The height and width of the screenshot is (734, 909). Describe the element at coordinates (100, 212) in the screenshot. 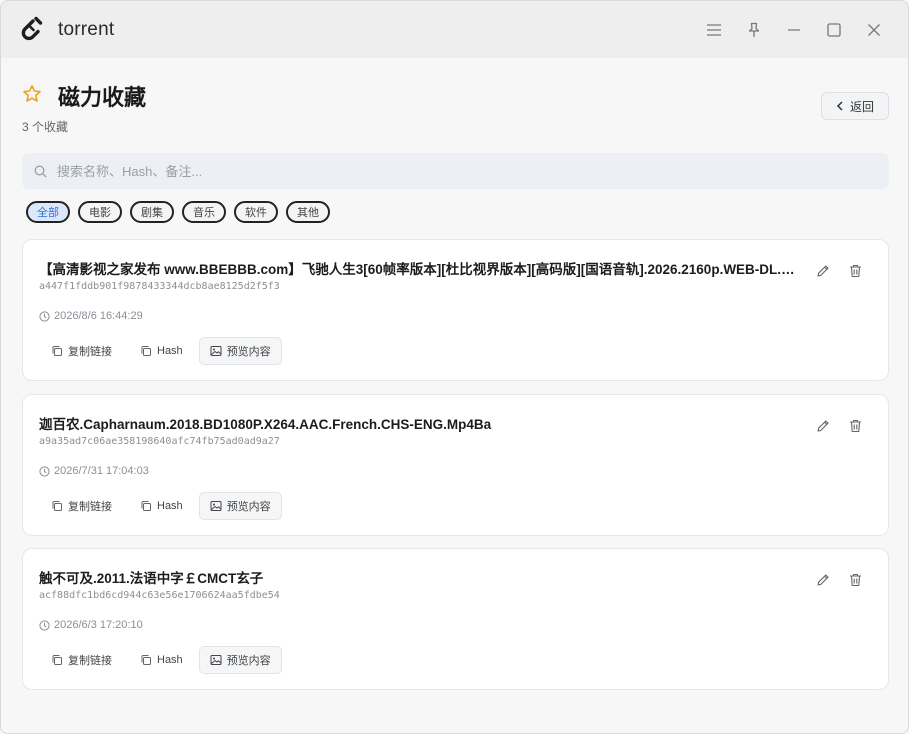

I see `filter-chip-movies: 电影` at that location.